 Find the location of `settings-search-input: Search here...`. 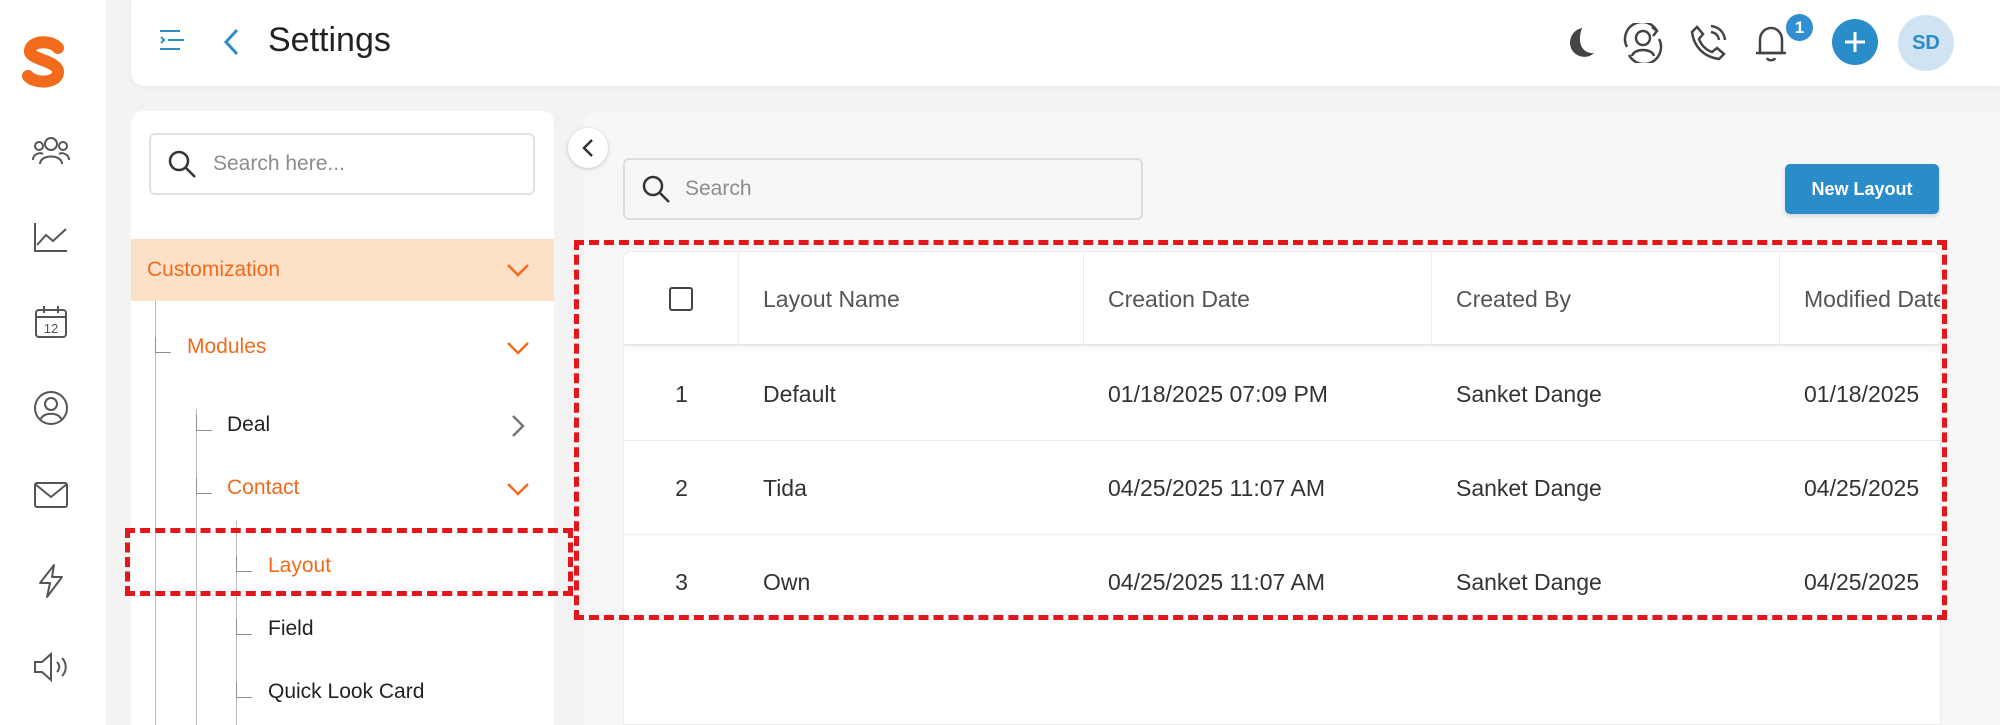

settings-search-input: Search here... is located at coordinates (342, 164).